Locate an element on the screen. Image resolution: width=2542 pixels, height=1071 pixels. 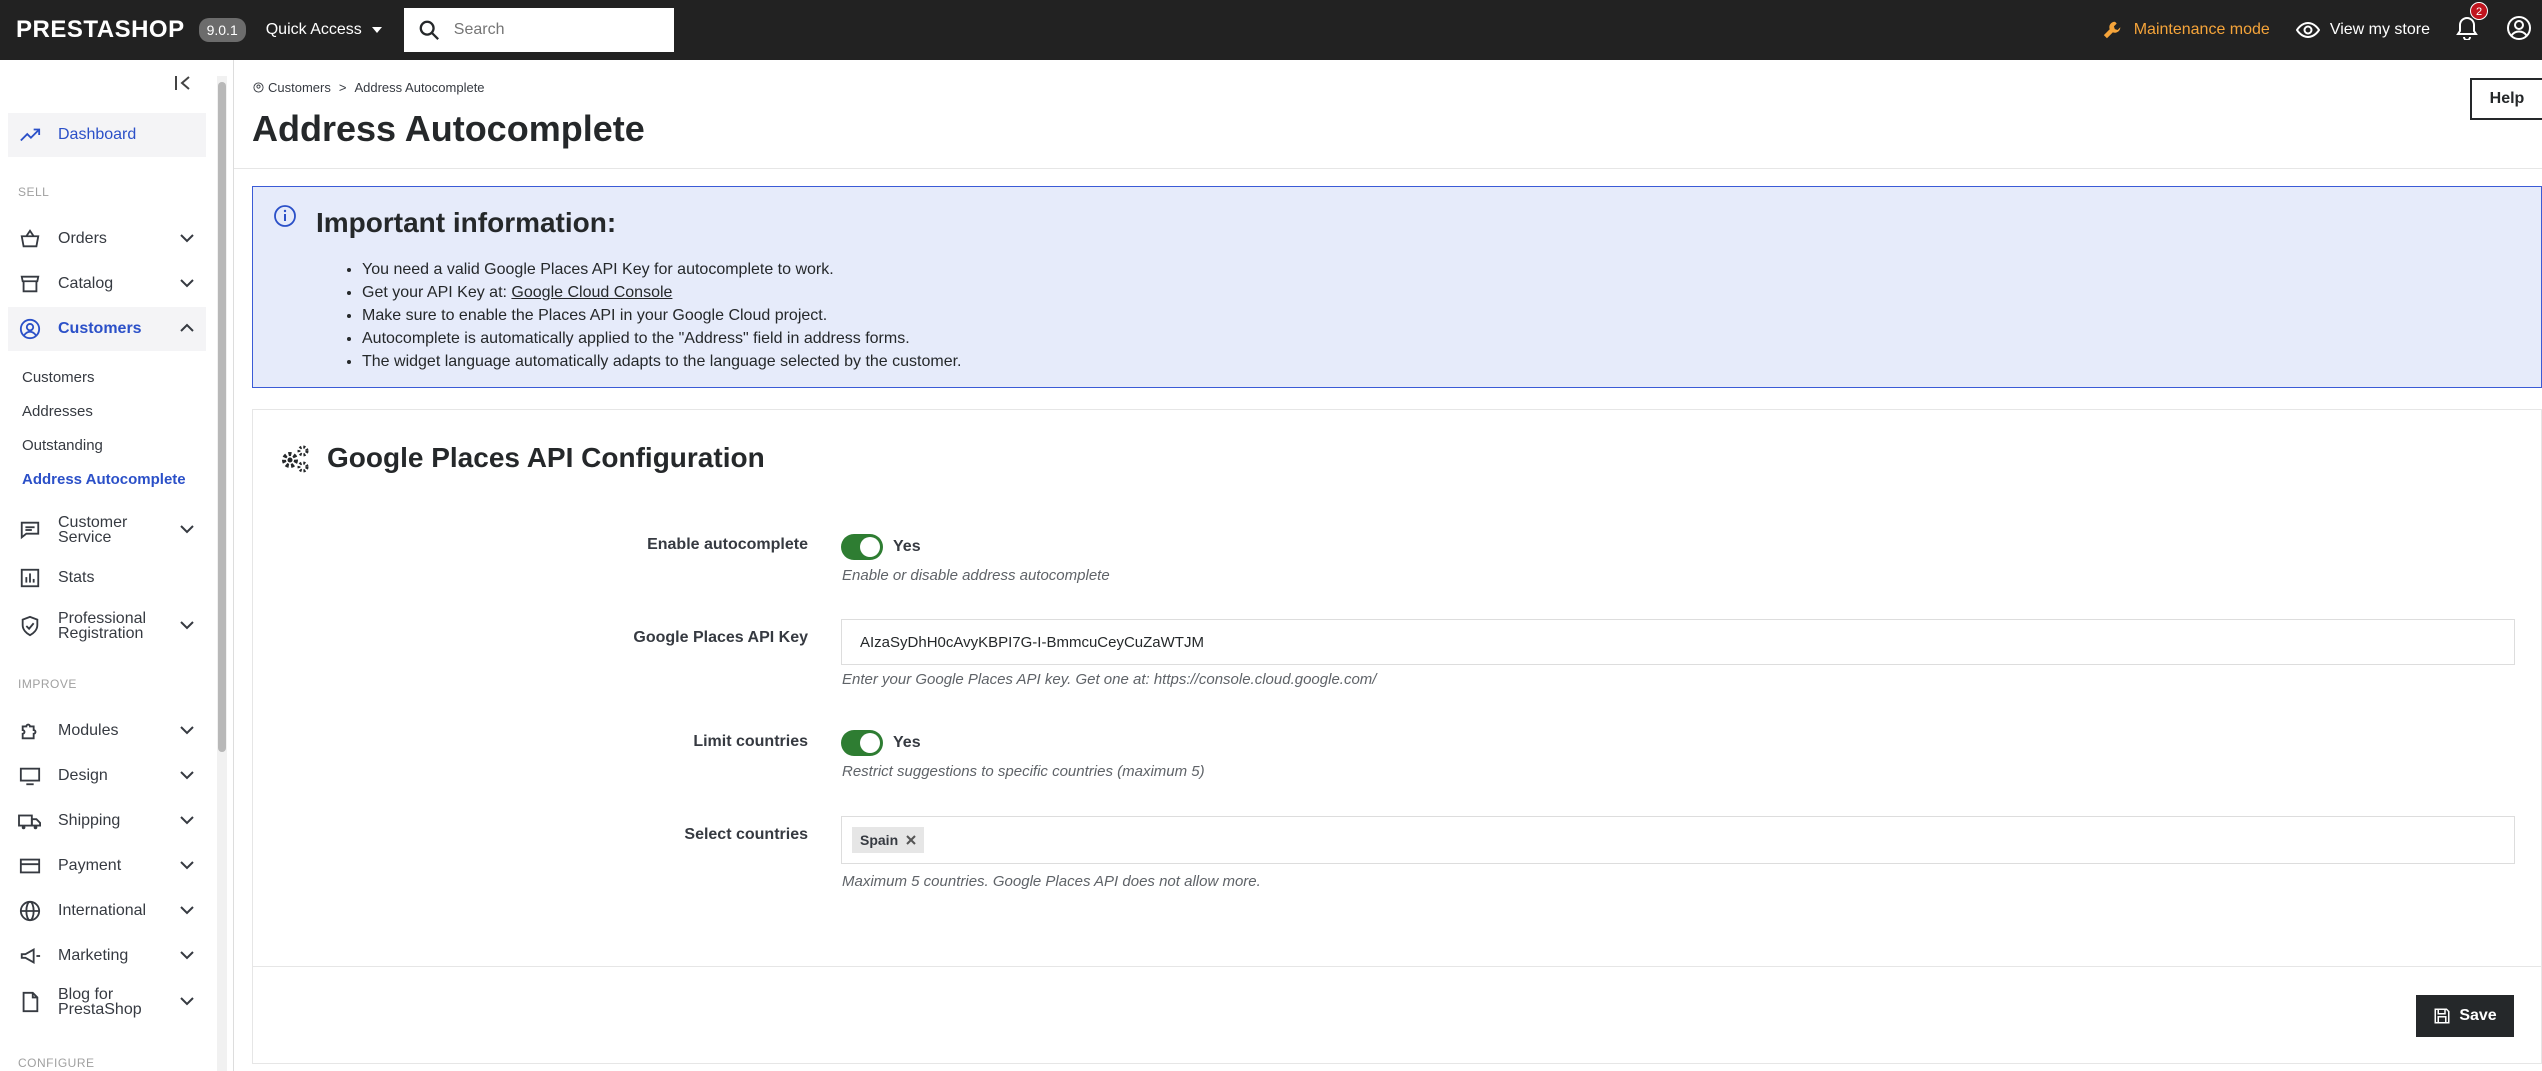
sidebar-item-stats: Stats is located at coordinates (107, 578).